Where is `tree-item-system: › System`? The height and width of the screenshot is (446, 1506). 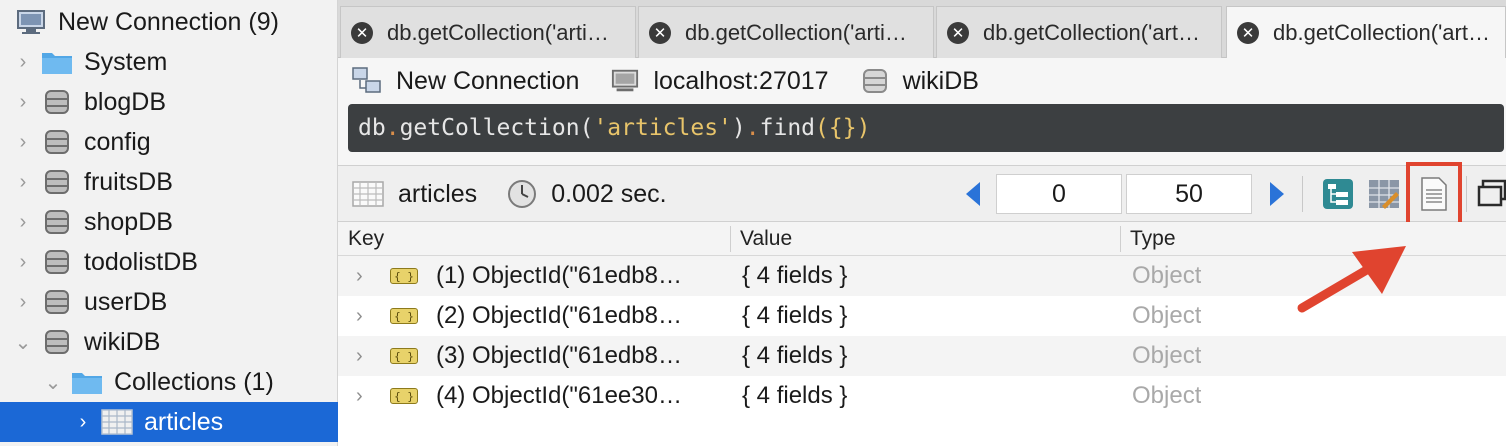
tree-item-system: › System is located at coordinates (169, 62).